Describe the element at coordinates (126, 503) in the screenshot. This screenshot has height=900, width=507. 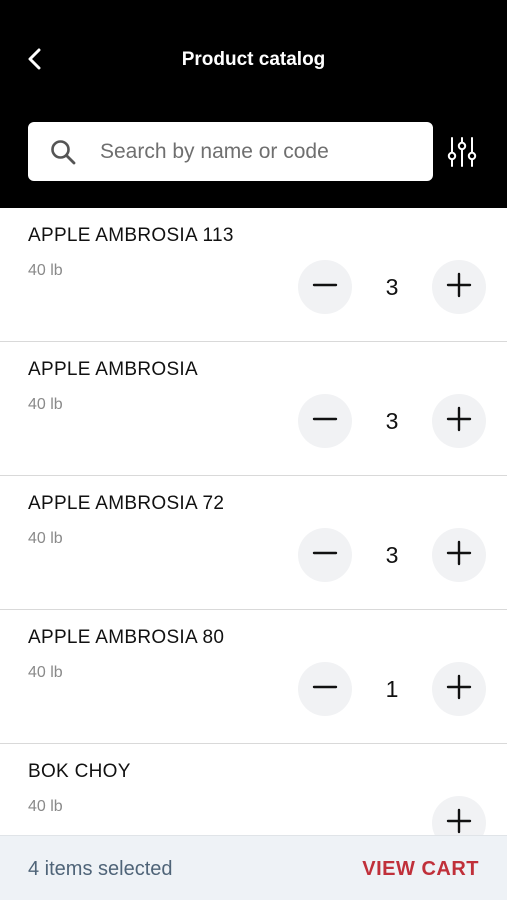
I see `product-name: APPLE AMBROSIA 72` at that location.